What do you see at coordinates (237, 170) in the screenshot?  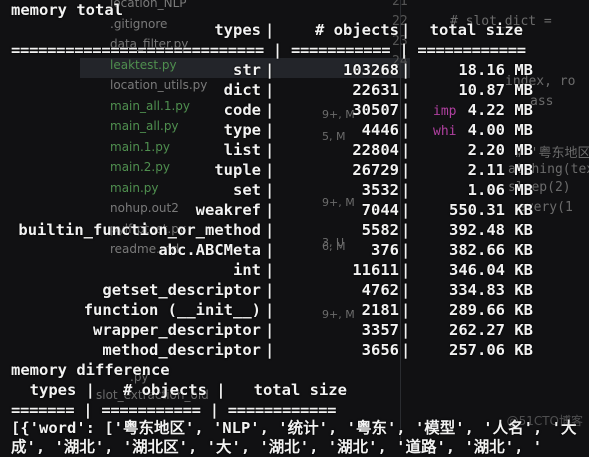 I see `cell-type: tuple` at bounding box center [237, 170].